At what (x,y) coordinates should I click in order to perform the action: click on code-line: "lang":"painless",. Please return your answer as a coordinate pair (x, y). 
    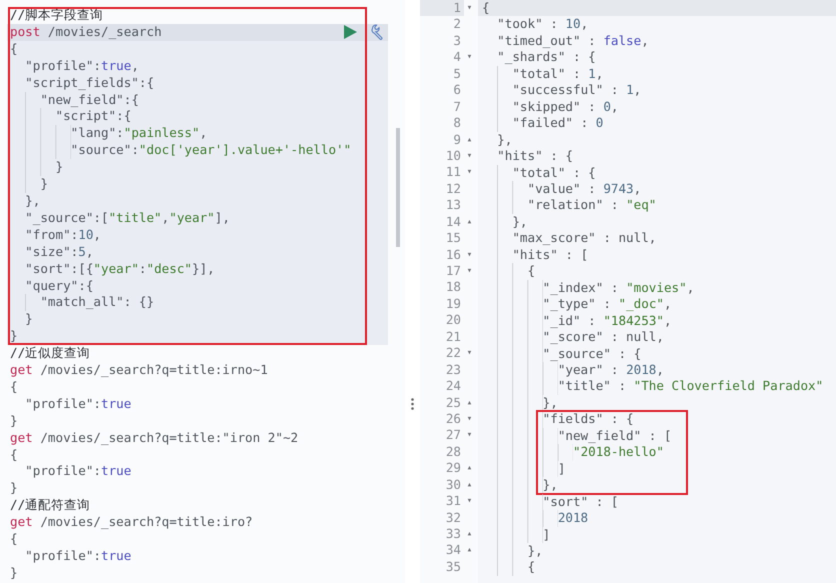
    Looking at the image, I should click on (199, 133).